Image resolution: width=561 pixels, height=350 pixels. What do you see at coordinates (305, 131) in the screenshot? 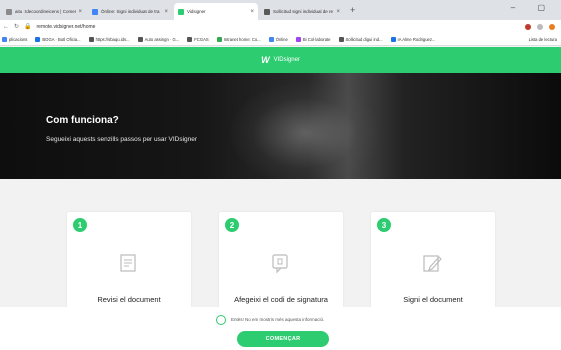
I see `hero-image` at bounding box center [305, 131].